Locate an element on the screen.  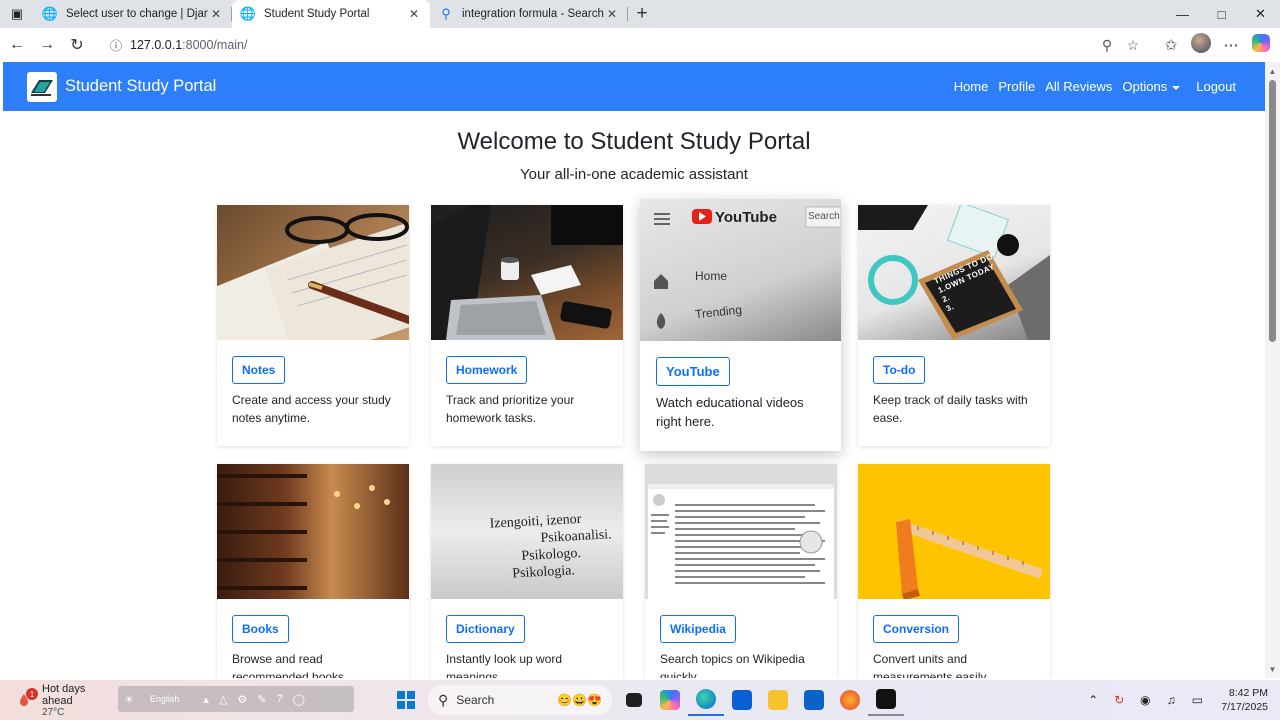
sync-icon: ↻ is located at coordinates (1119, 700).